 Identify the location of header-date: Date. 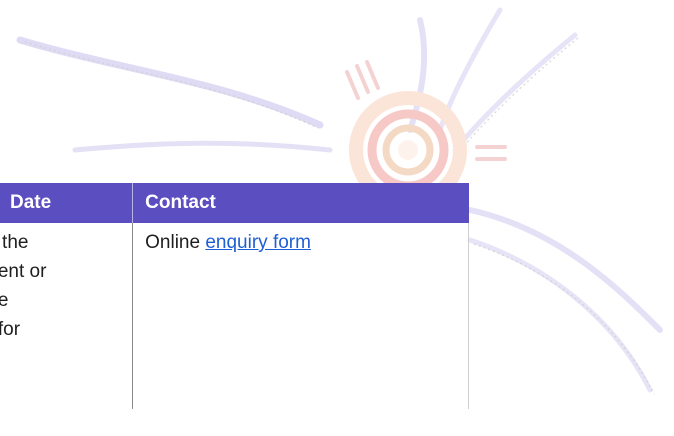
(67, 203).